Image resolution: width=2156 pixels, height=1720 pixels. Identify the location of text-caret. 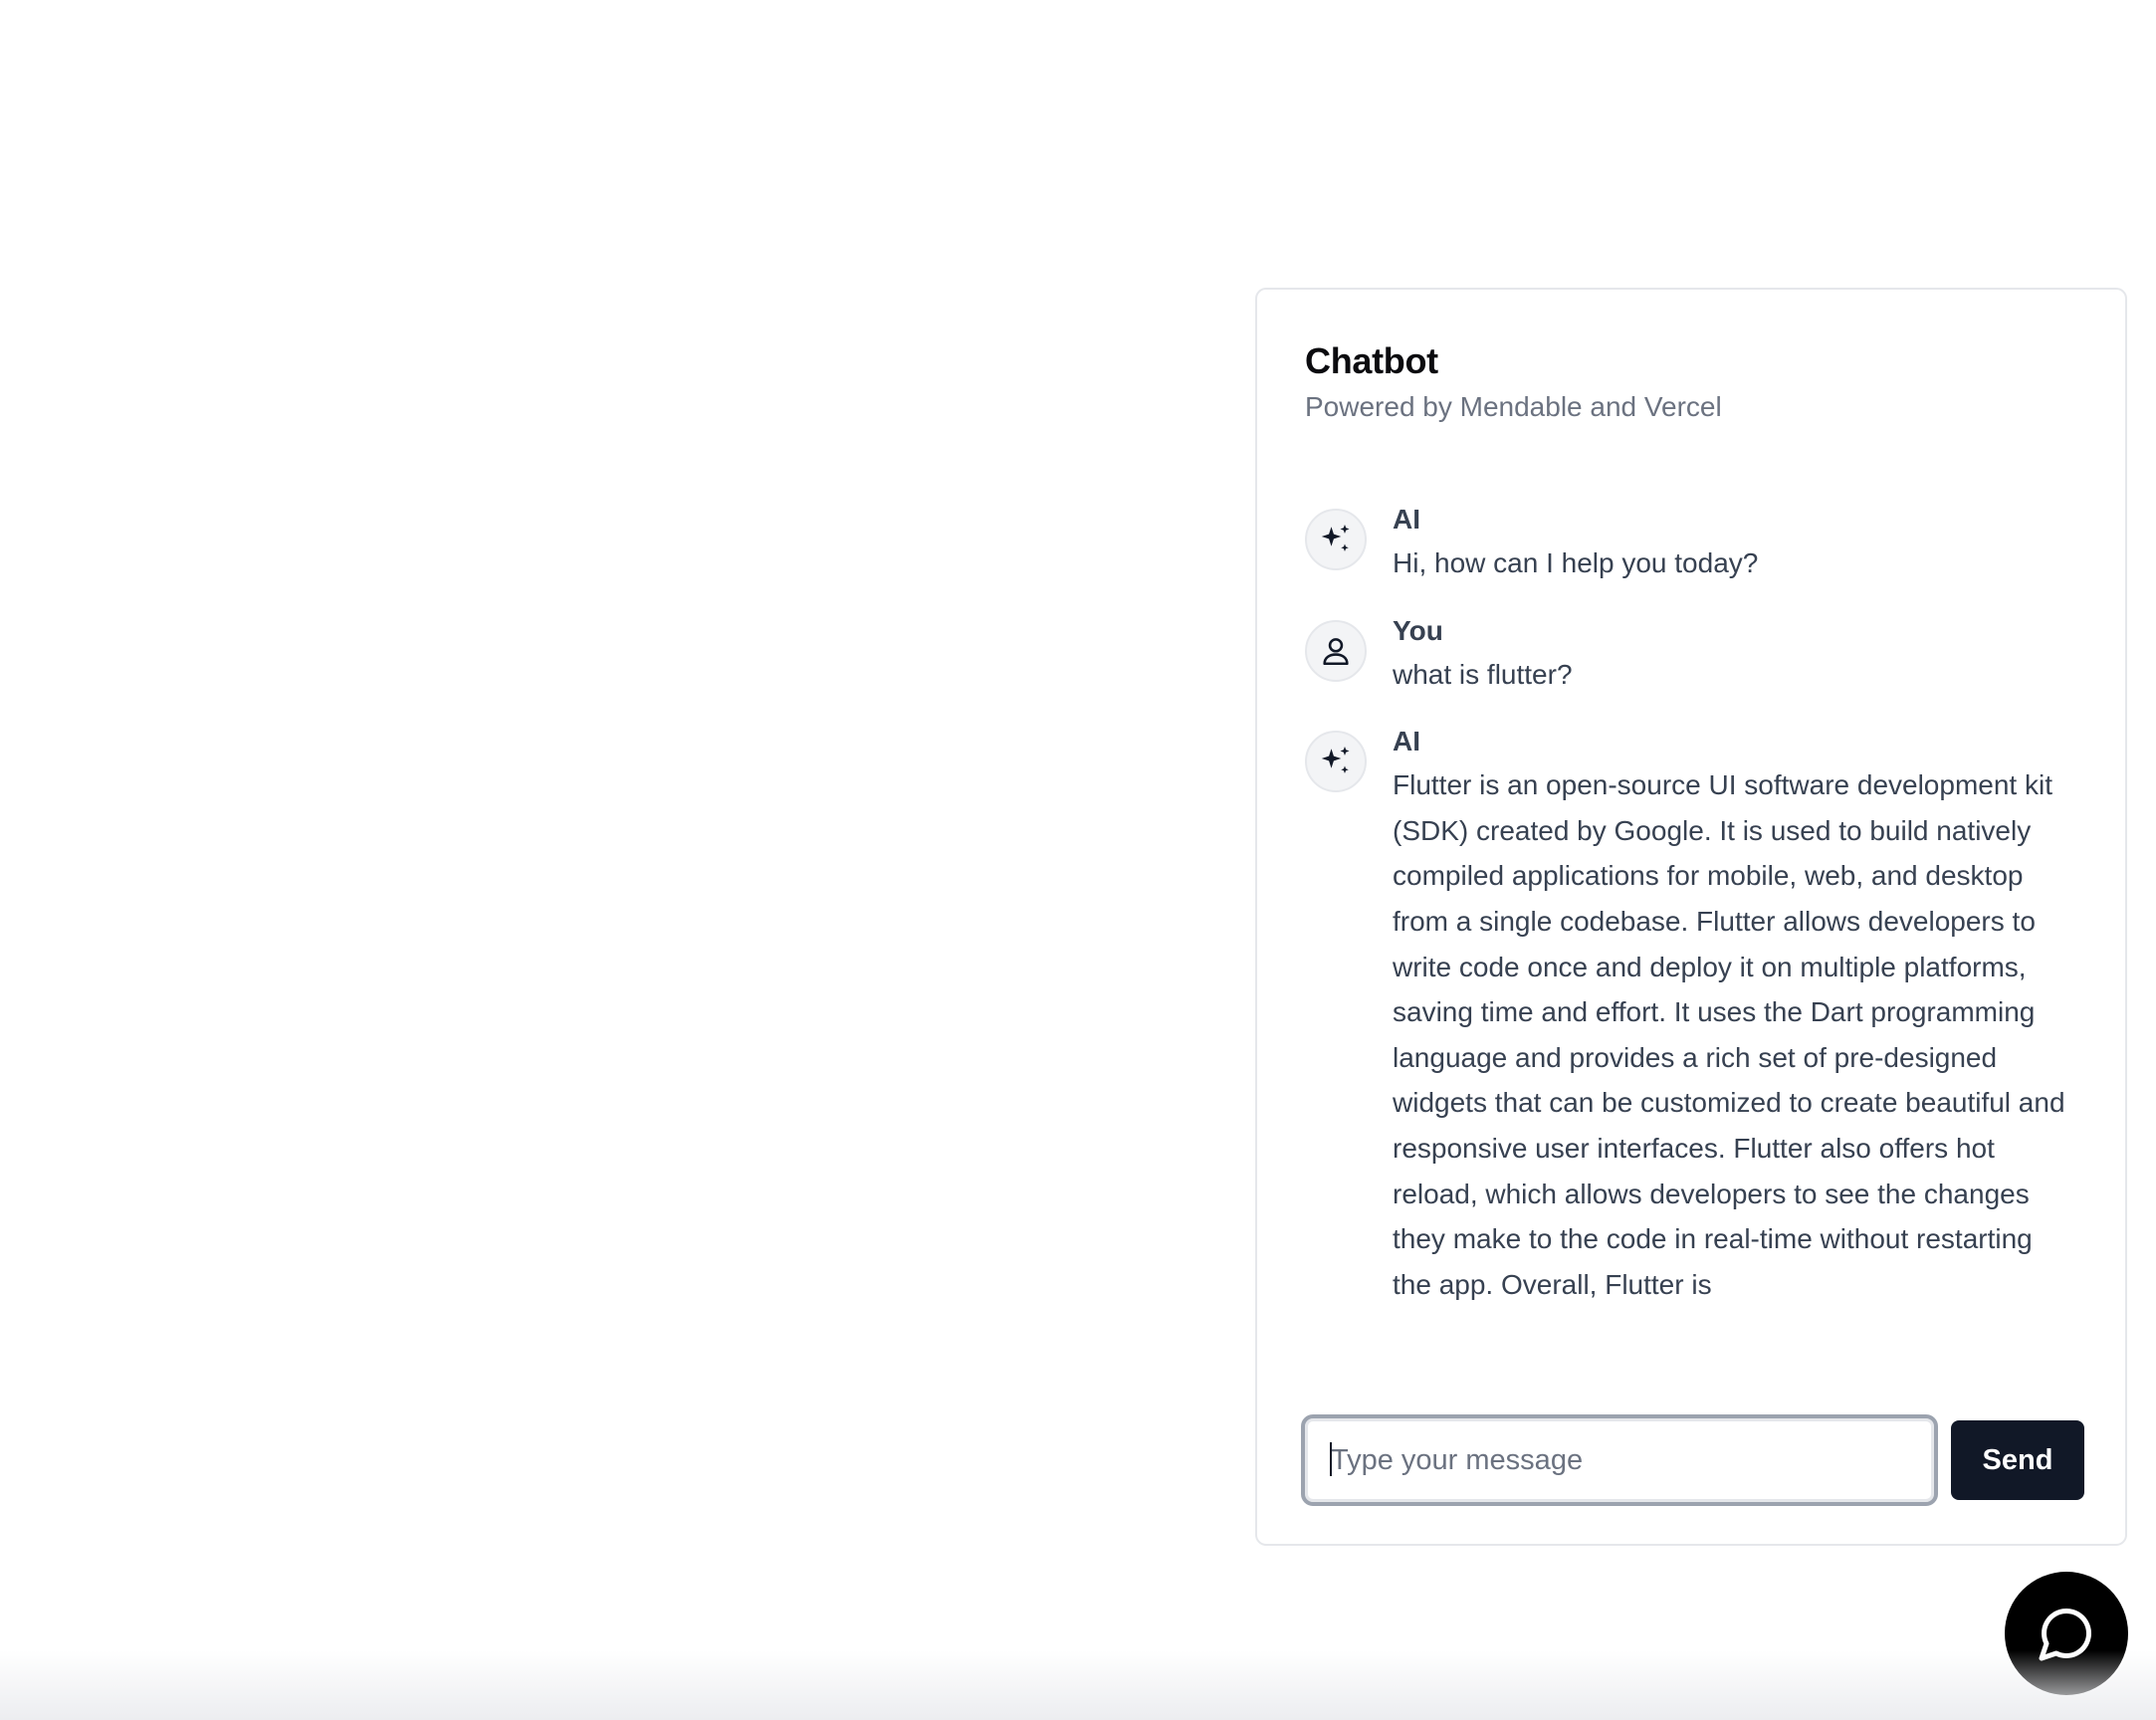
(1331, 1459).